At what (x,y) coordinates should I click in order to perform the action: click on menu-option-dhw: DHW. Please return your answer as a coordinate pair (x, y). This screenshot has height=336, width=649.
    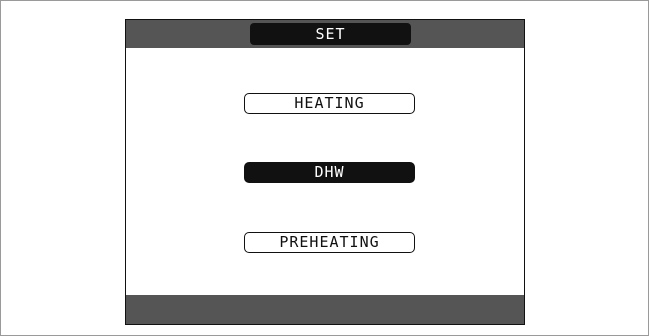
    Looking at the image, I should click on (329, 172).